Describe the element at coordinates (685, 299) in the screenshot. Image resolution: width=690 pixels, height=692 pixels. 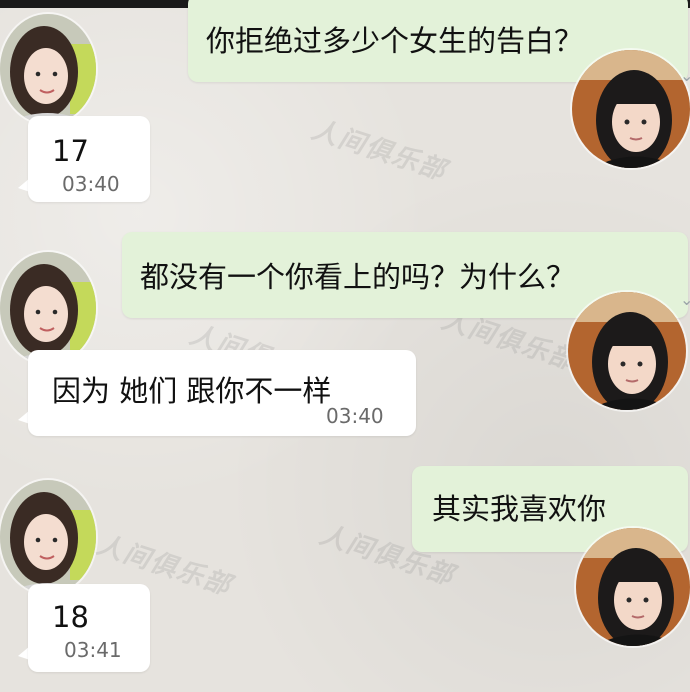
I see `chevron-down-icon: ⌄` at that location.